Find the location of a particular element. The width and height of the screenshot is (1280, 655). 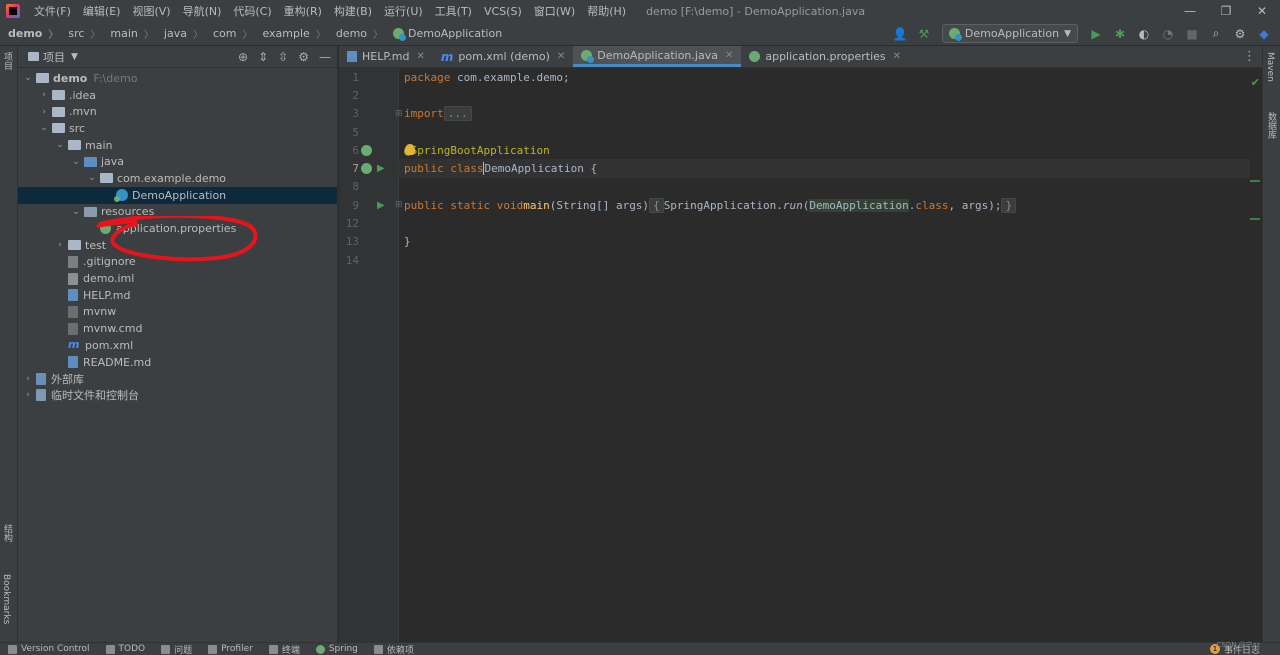

profile-icon: ◔ is located at coordinates (1168, 34).